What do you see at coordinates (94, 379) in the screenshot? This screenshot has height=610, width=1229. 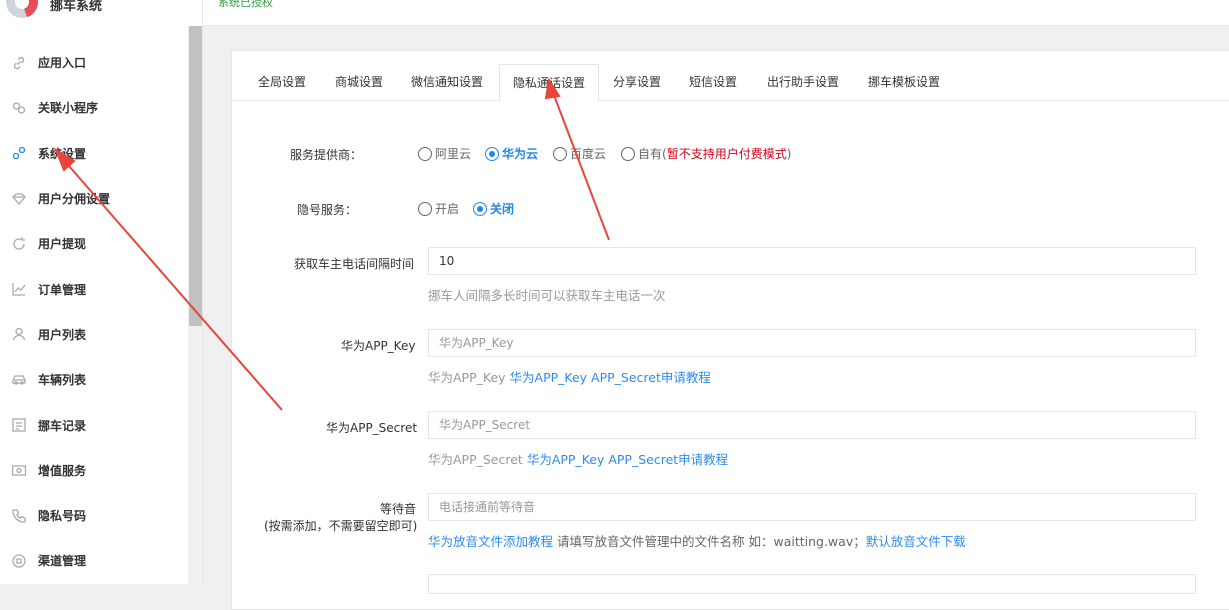 I see `sidebar-item-vehicles: 车辆列表` at bounding box center [94, 379].